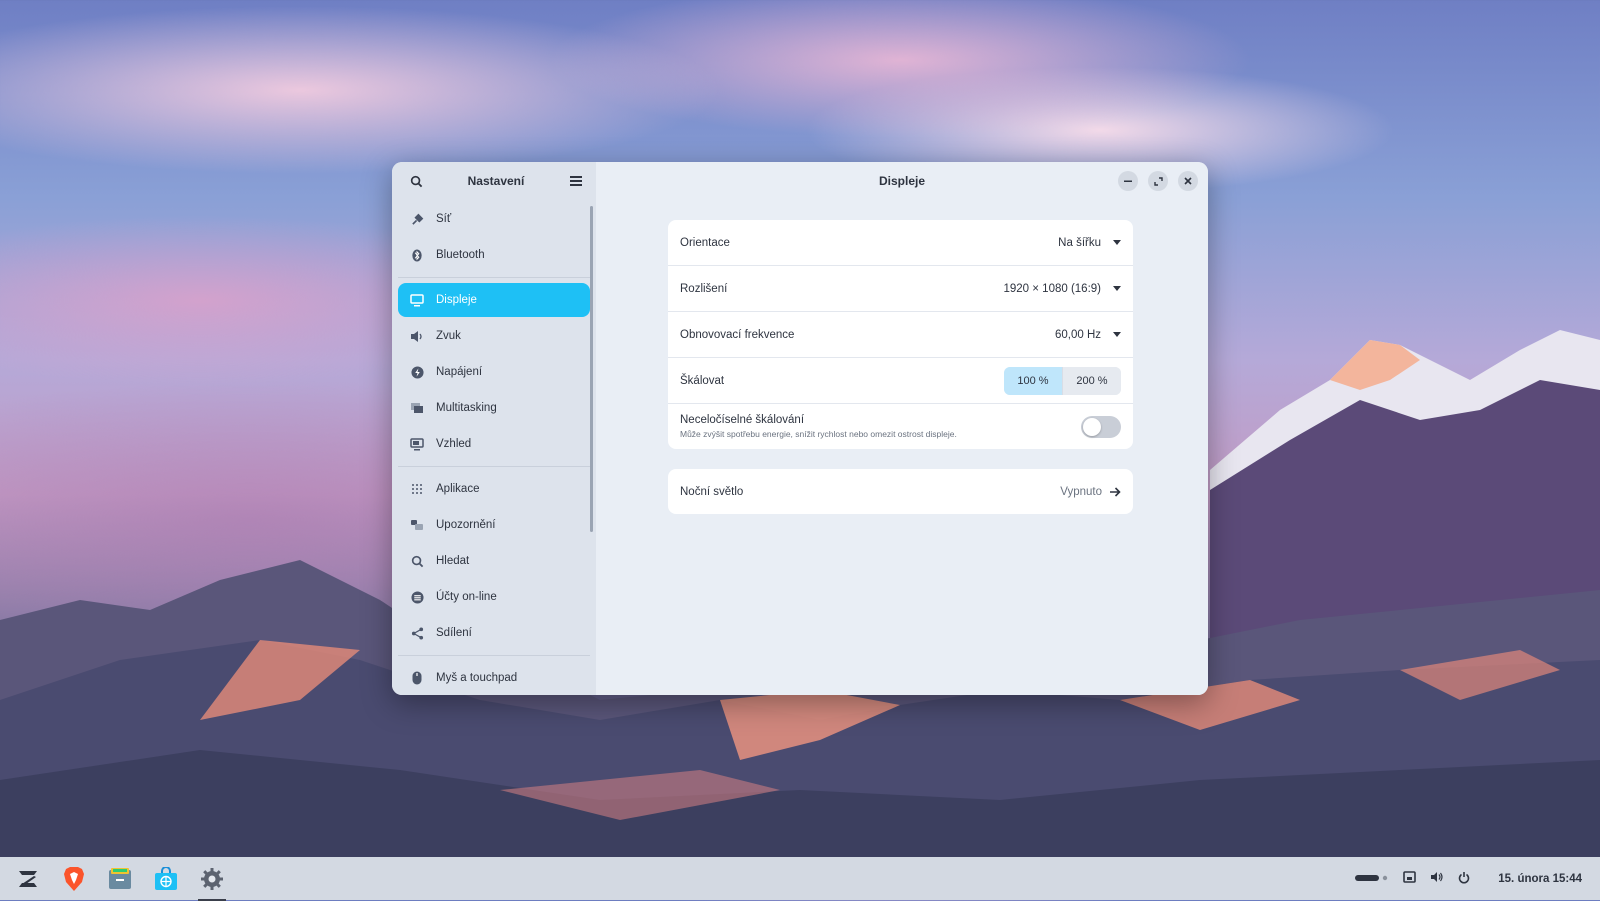  What do you see at coordinates (702, 380) in the screenshot?
I see `scale-label: Škálovat` at bounding box center [702, 380].